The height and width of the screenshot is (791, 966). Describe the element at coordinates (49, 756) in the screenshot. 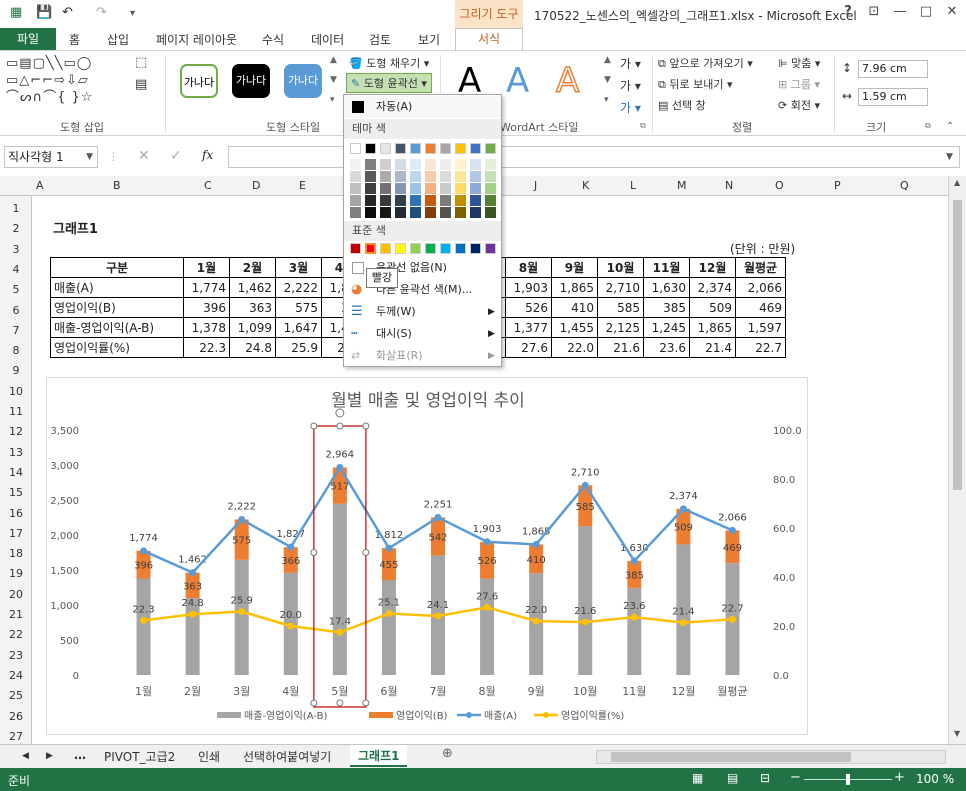

I see `tab-scroll-right-icon: ▶` at that location.